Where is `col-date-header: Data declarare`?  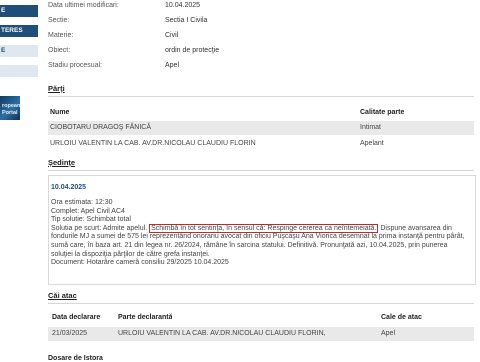
col-date-header: Data declarare is located at coordinates (76, 317).